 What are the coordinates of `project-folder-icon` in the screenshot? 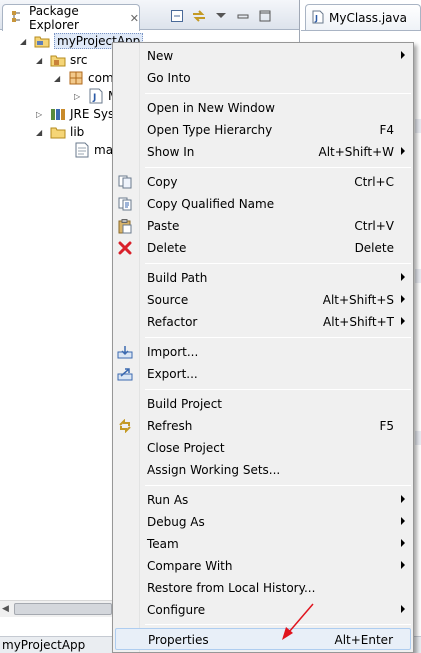 It's located at (42, 41).